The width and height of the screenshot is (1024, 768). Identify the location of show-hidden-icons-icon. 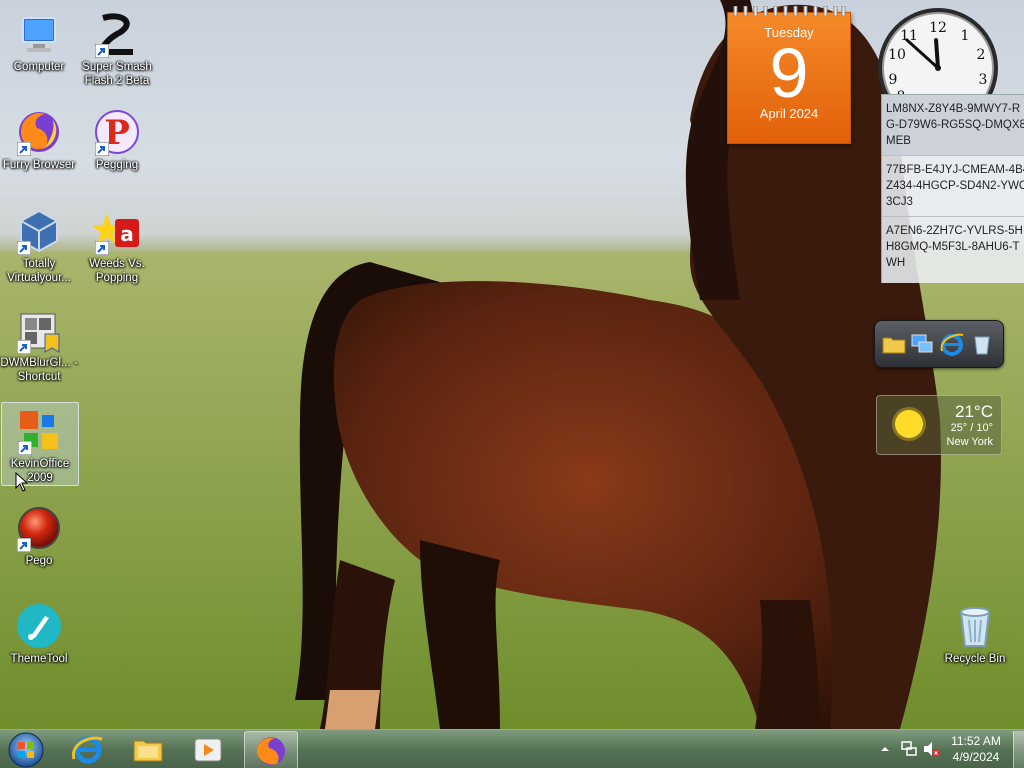
(885, 749).